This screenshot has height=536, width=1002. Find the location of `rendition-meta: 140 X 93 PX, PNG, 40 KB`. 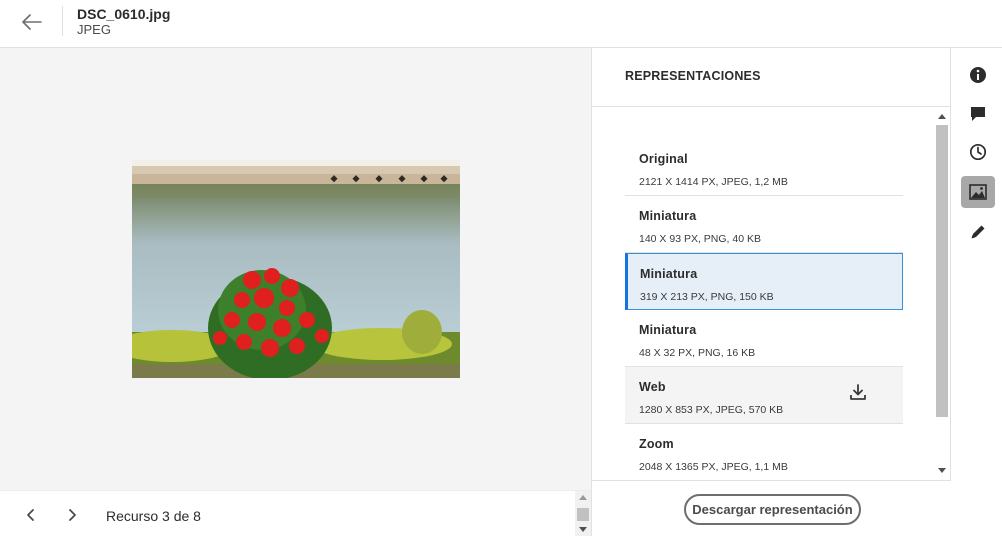

rendition-meta: 140 X 93 PX, PNG, 40 KB is located at coordinates (700, 239).